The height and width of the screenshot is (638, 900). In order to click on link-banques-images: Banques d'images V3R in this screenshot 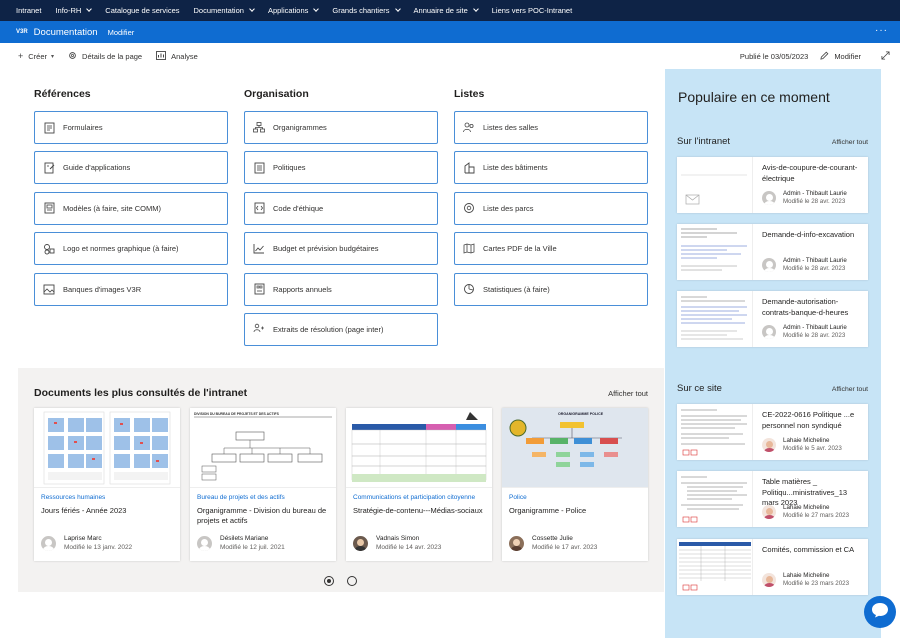, I will do `click(131, 289)`.